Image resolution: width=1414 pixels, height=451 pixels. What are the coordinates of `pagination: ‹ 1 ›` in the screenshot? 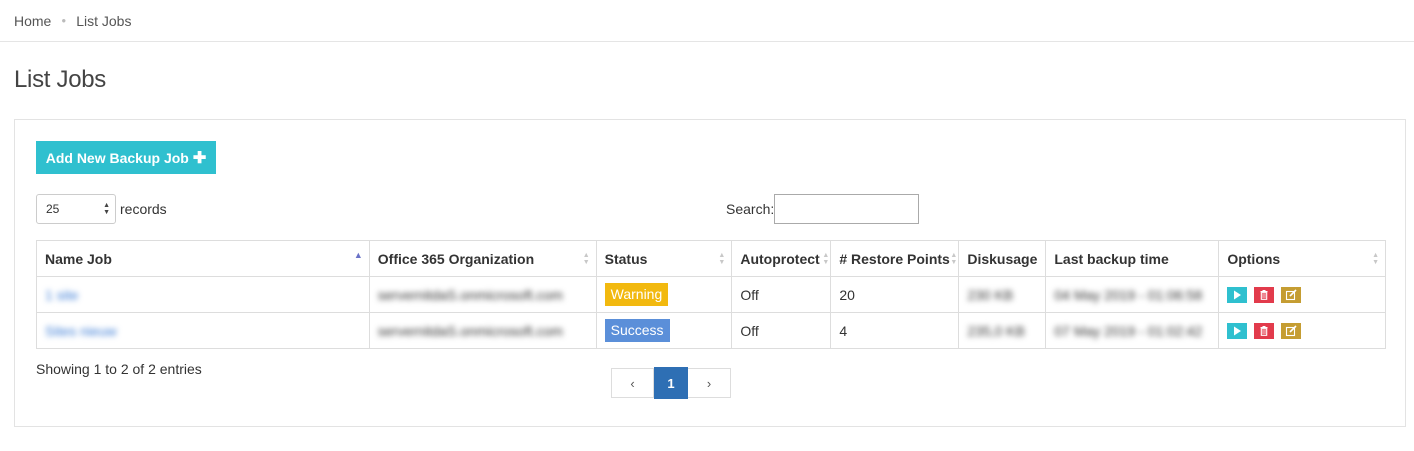 It's located at (671, 383).